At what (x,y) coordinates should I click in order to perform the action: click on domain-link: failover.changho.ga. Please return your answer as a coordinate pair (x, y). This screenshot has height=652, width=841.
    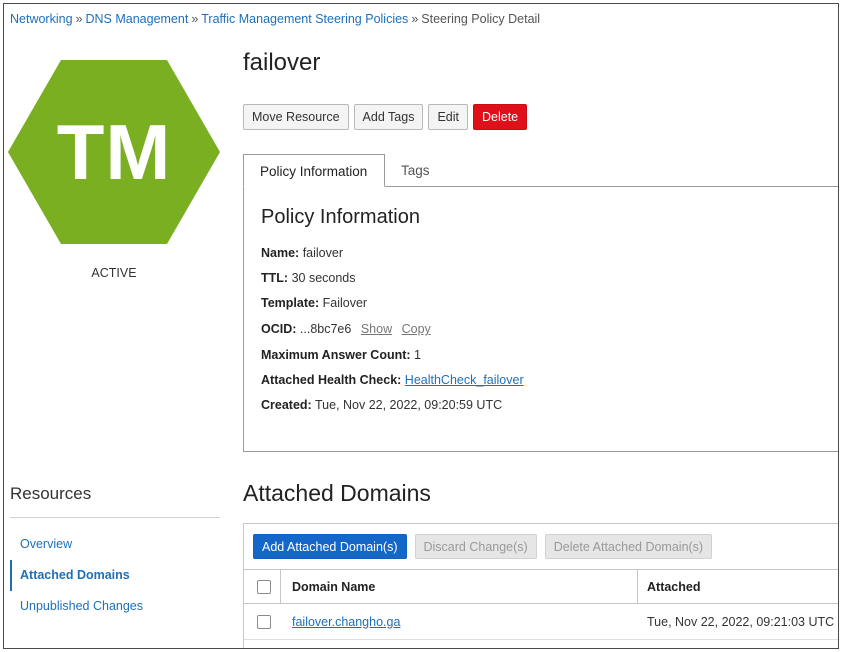
    Looking at the image, I should click on (346, 622).